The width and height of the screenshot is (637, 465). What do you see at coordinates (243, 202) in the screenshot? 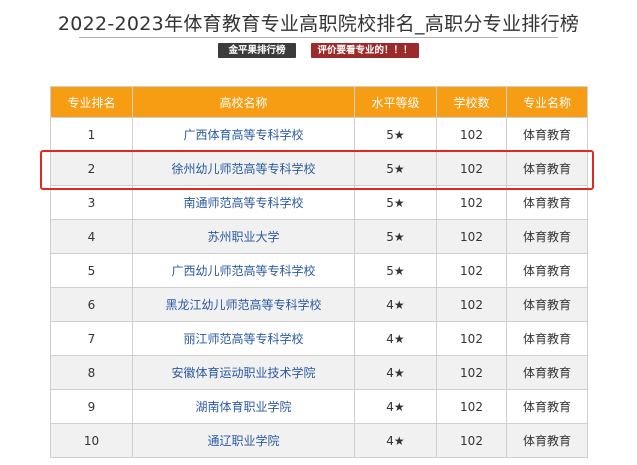
I see `school-link: 南通师范高等专科学校` at bounding box center [243, 202].